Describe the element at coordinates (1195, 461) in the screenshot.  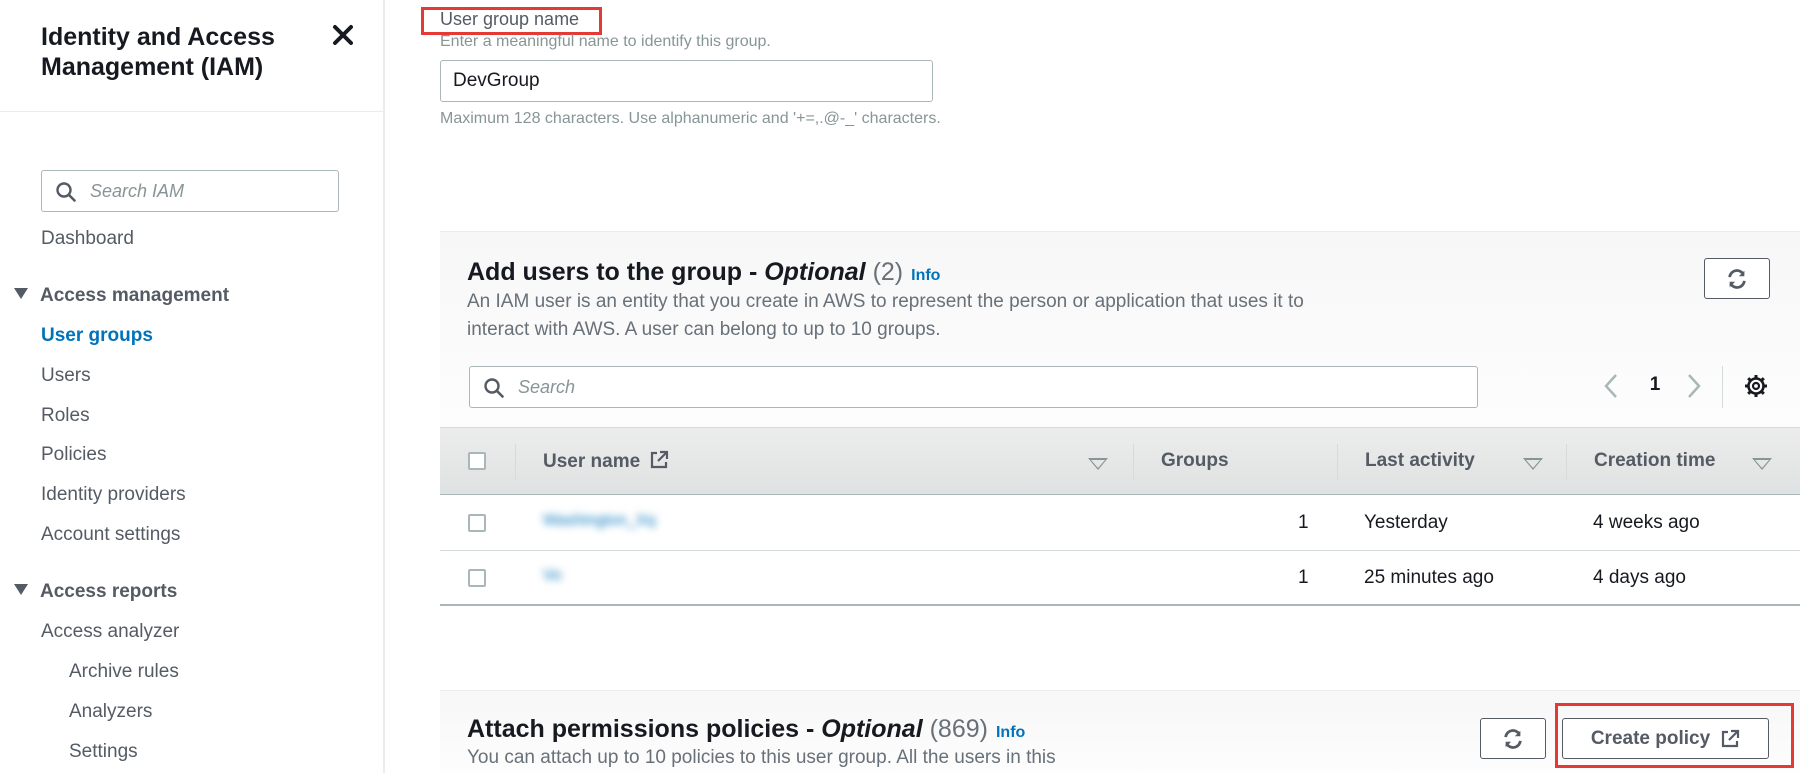
I see `column-groups: Groups` at that location.